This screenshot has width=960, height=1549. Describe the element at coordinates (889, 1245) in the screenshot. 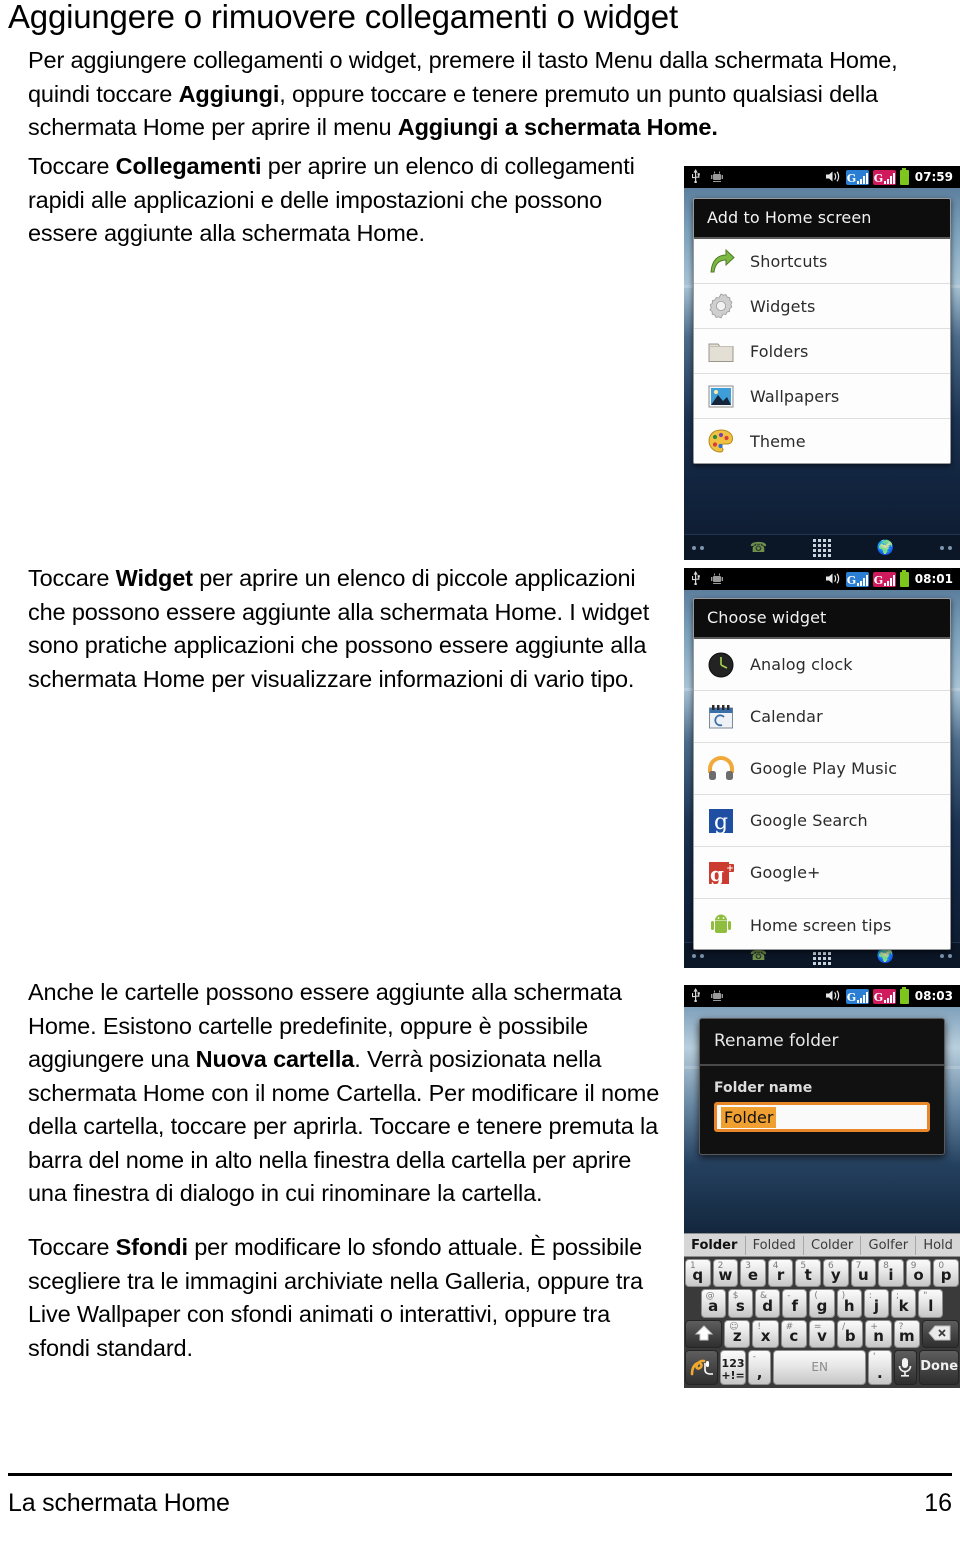

I see `suggestion-item: Golfer` at that location.